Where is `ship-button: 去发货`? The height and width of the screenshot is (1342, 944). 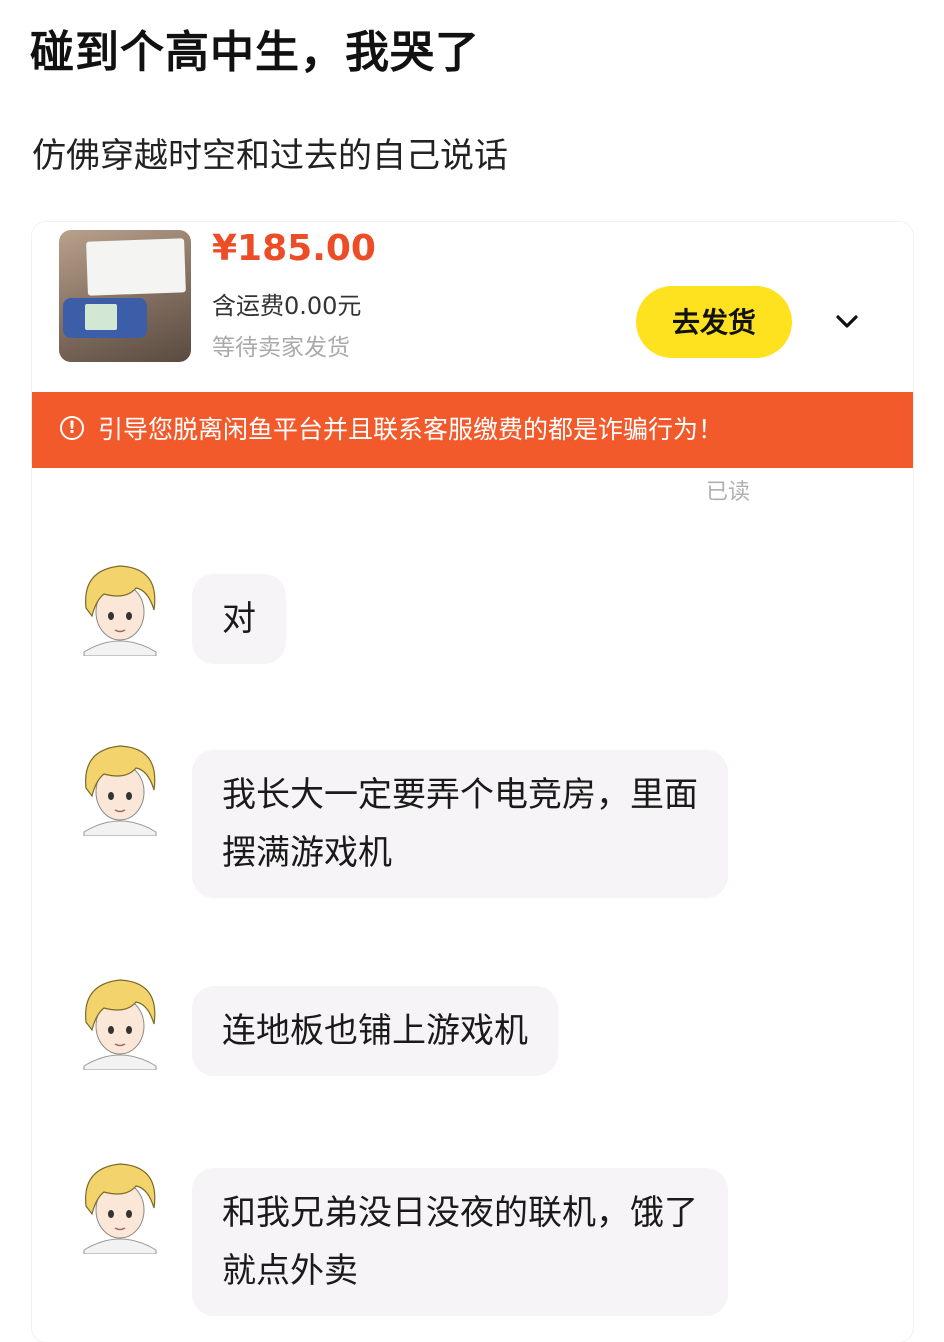 ship-button: 去发货 is located at coordinates (714, 322).